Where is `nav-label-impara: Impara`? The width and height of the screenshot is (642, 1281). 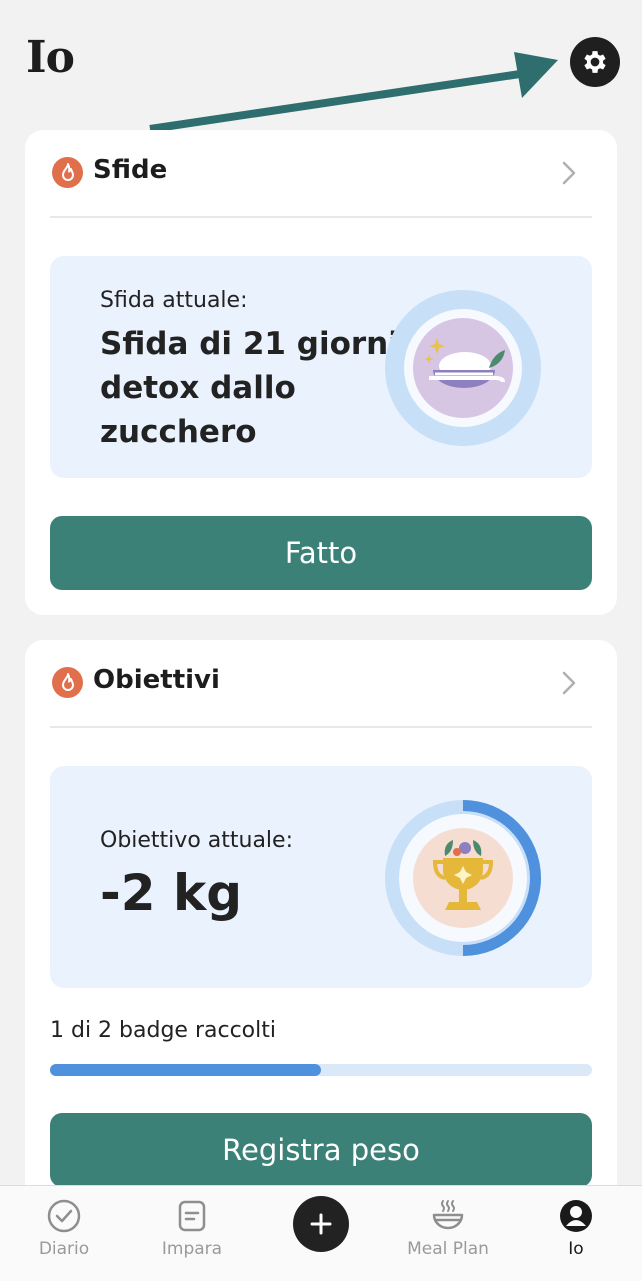
nav-label-impara: Impara is located at coordinates (192, 1249).